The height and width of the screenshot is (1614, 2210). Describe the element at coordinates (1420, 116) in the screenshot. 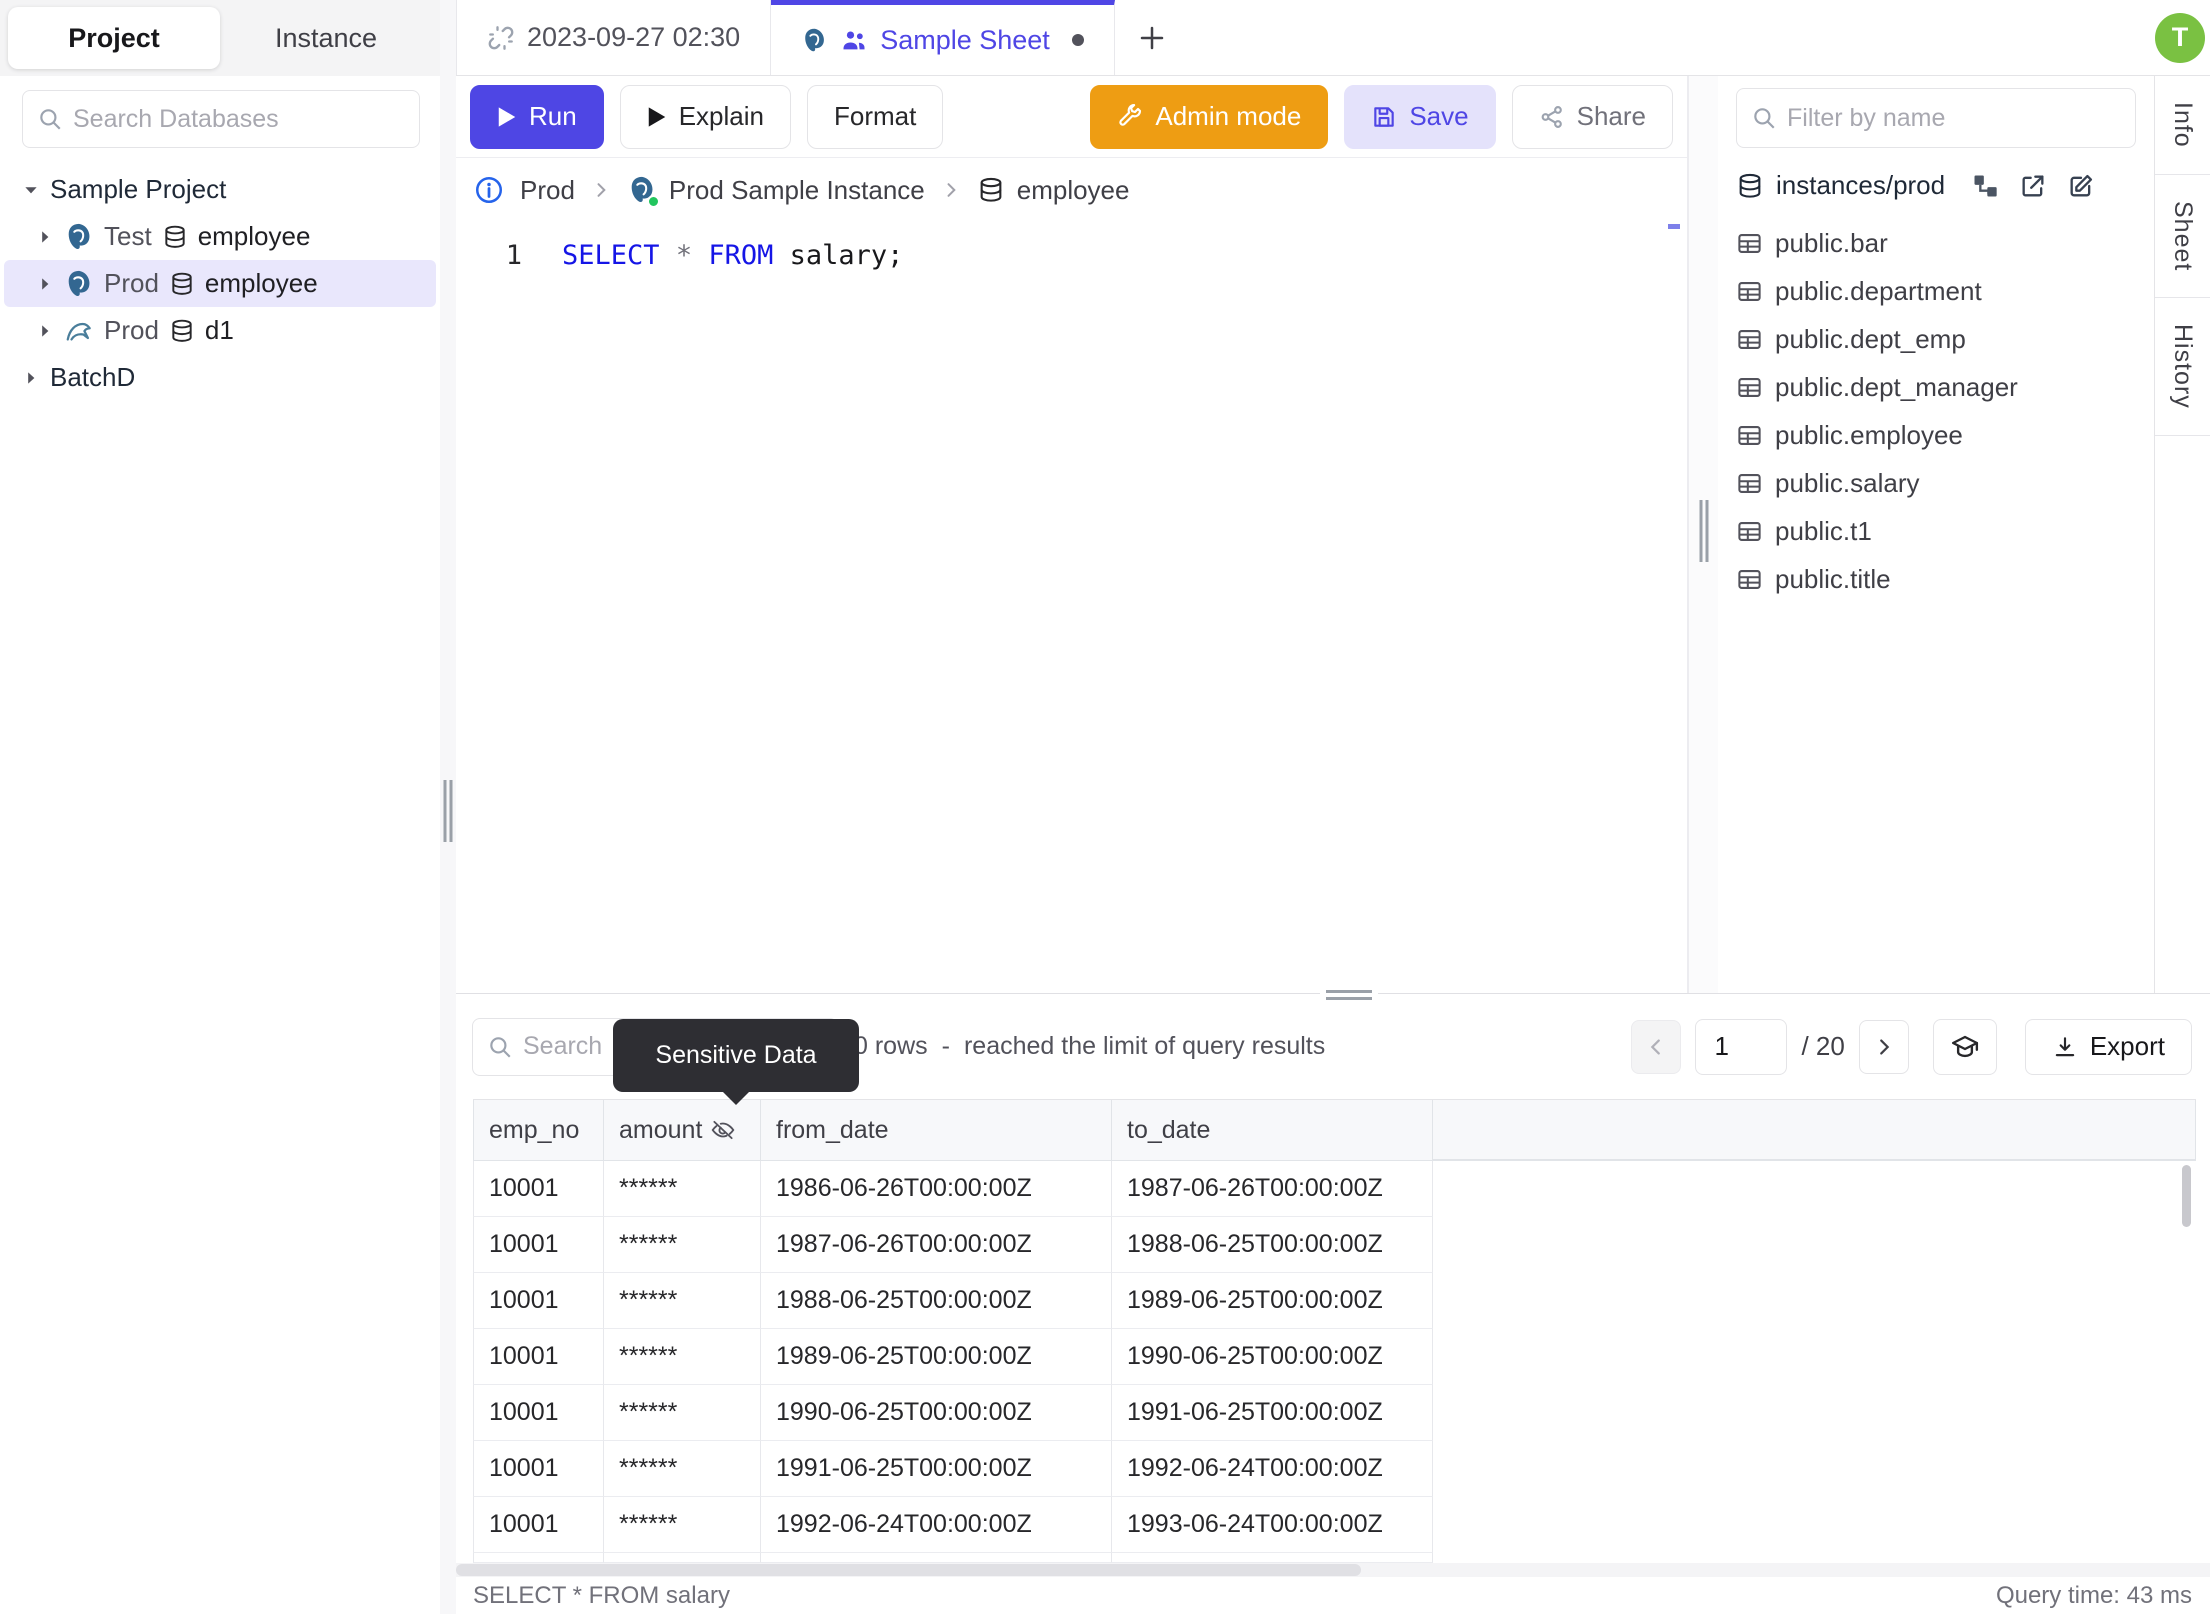

I see `save-button: Save` at that location.